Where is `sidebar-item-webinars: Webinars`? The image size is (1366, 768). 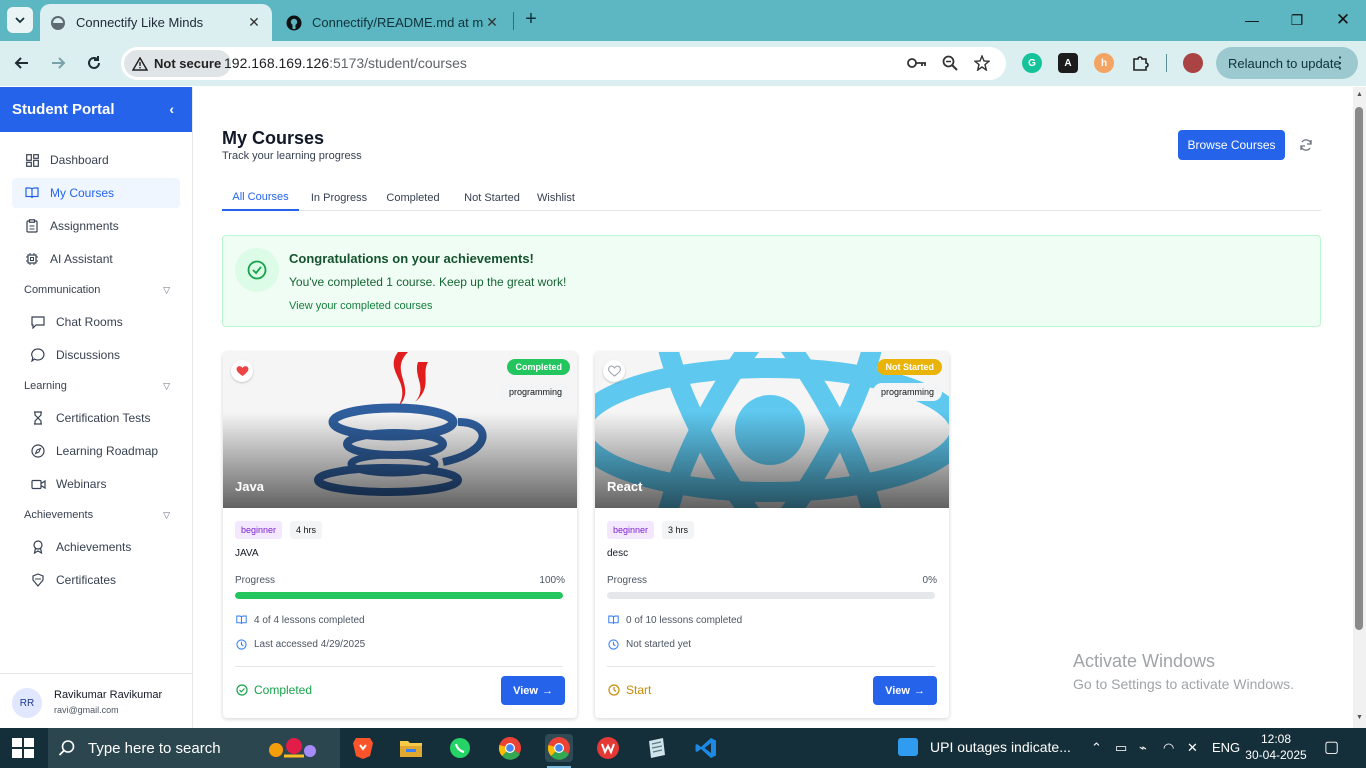 sidebar-item-webinars: Webinars is located at coordinates (105, 484).